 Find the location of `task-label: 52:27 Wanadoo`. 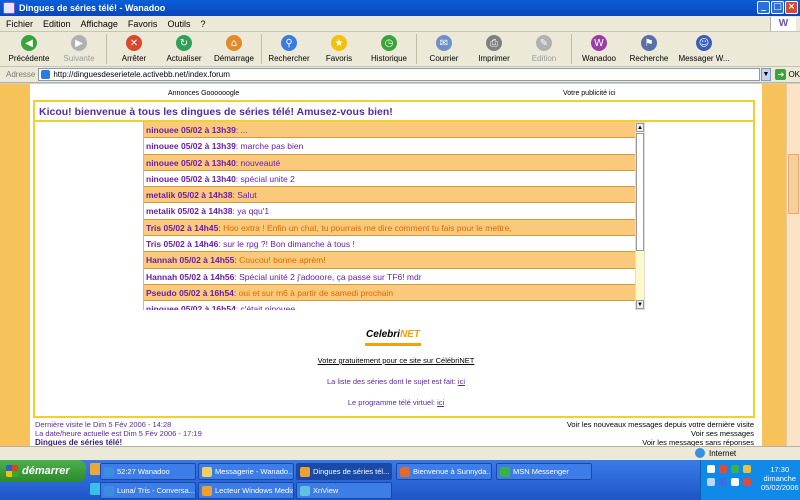

task-label: 52:27 Wanadoo is located at coordinates (143, 471).